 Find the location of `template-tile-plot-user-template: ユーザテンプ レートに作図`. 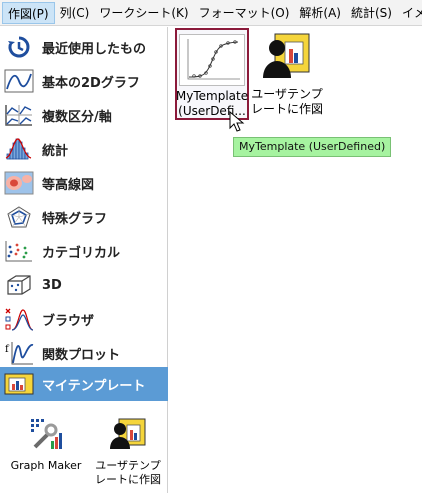

template-tile-plot-user-template: ユーザテンプ レートに作図 is located at coordinates (287, 75).